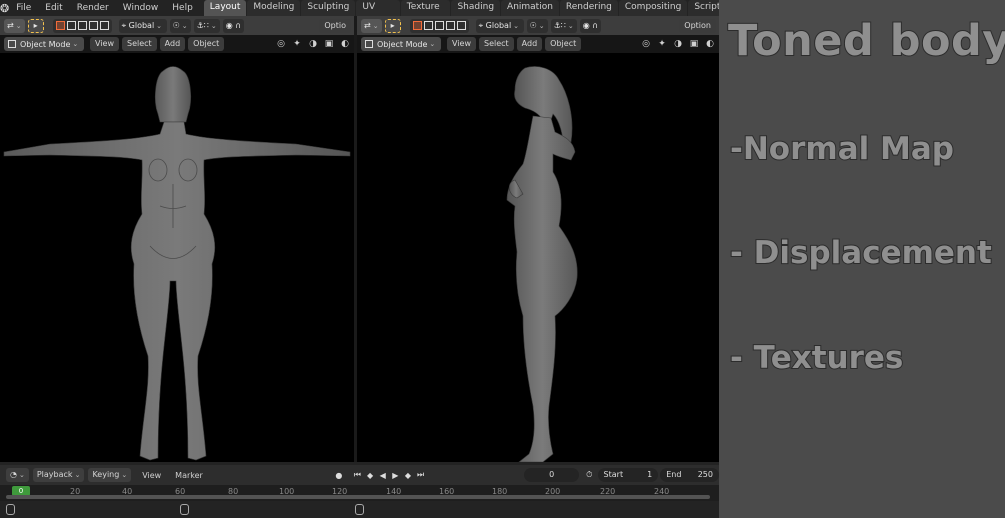 The image size is (1005, 518). I want to click on keying-menu: Keying ⌄, so click(110, 475).